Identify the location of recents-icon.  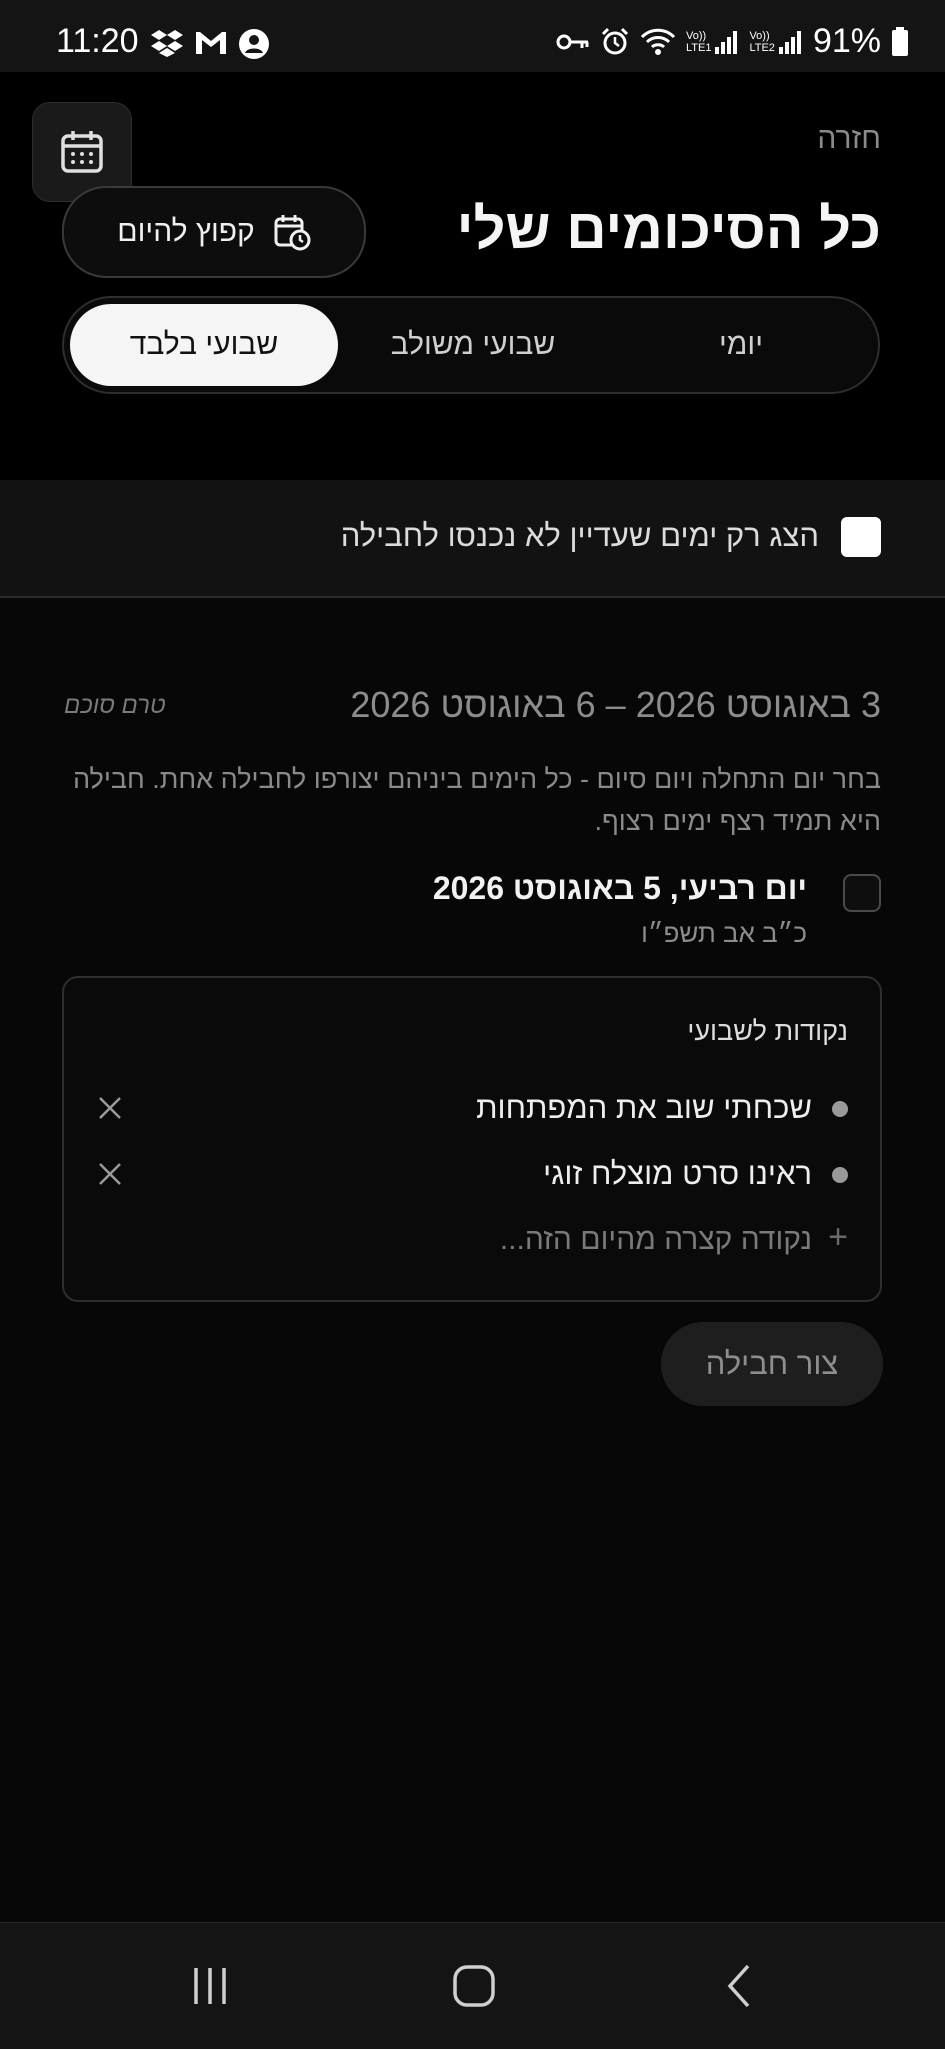
(210, 1986).